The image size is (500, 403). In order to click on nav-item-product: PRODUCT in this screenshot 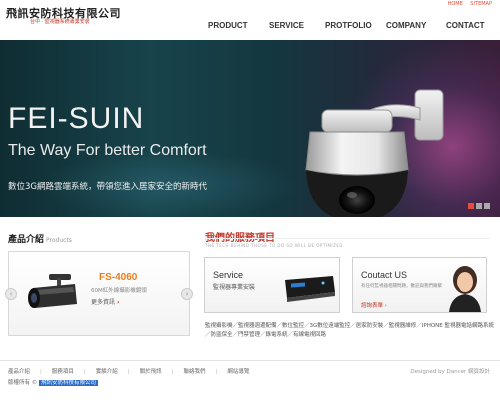, I will do `click(228, 25)`.